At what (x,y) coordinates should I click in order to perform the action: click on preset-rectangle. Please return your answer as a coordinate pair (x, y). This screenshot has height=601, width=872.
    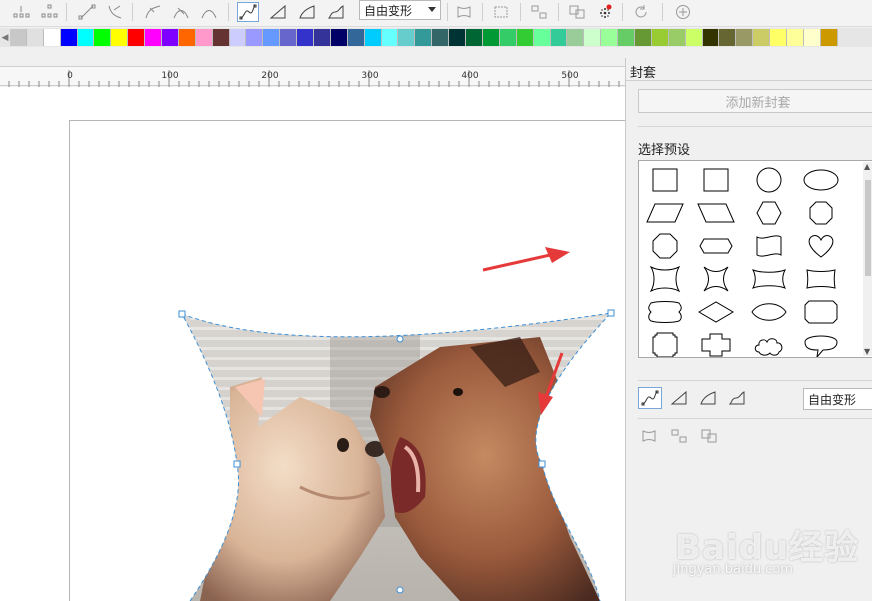
    Looking at the image, I should click on (665, 180).